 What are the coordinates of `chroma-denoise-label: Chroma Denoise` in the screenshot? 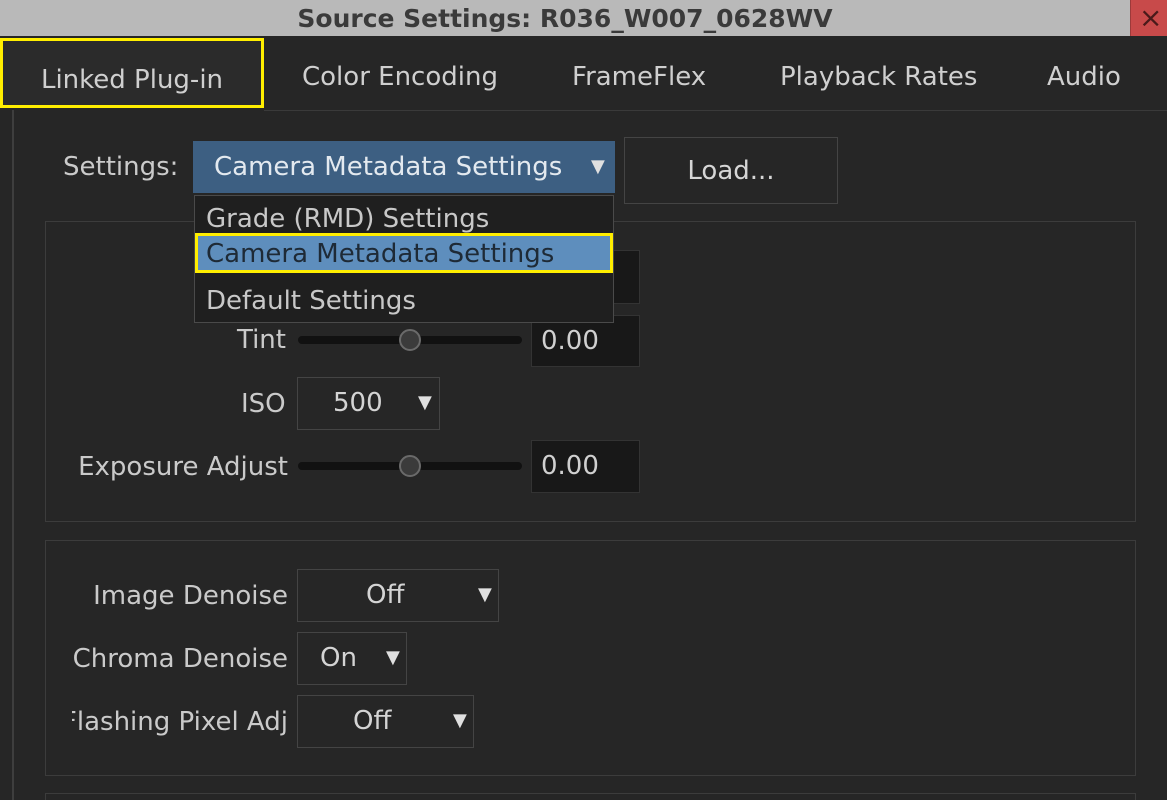 It's located at (180, 659).